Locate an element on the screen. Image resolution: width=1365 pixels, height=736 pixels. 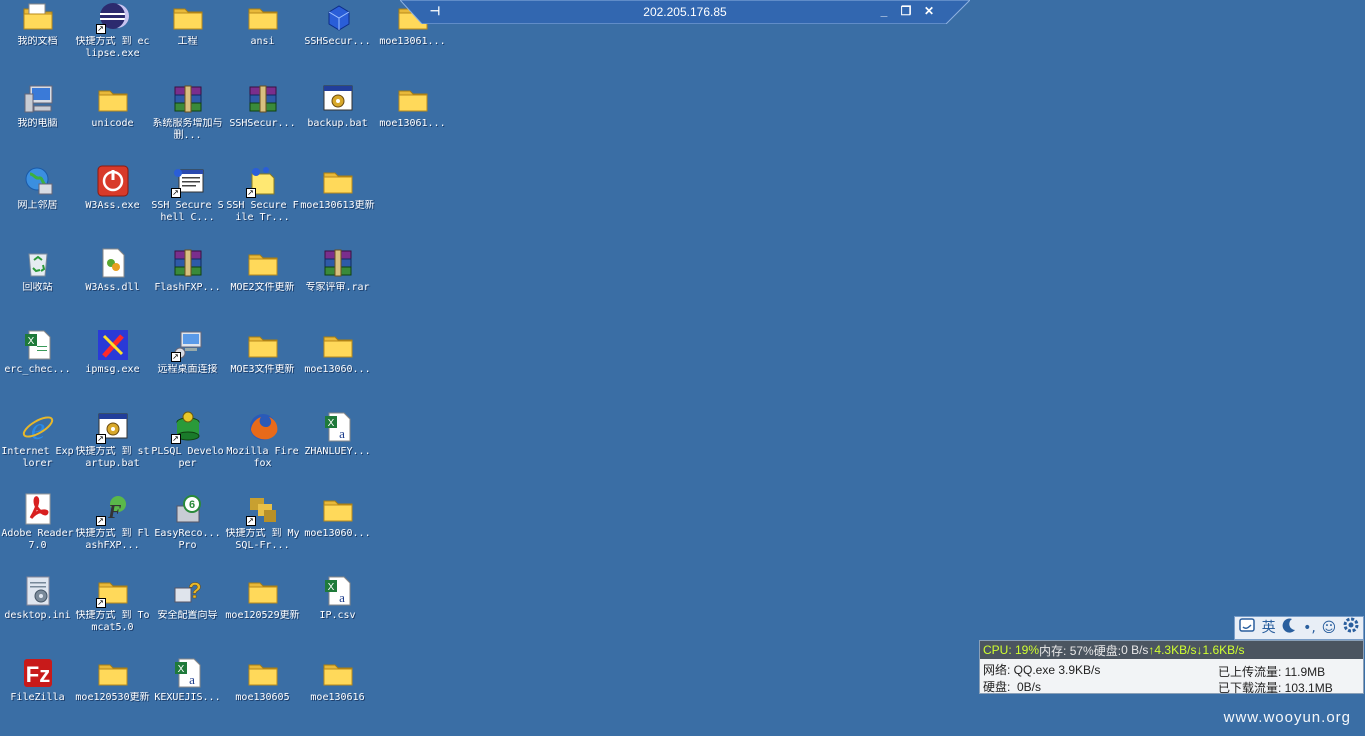
english-mode-icon: 英 is located at coordinates (1269, 628).